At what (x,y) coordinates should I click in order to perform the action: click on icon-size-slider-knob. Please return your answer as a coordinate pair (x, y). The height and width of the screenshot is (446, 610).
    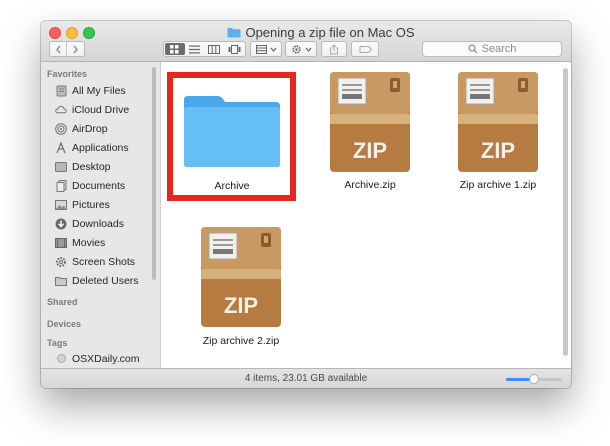
    Looking at the image, I should click on (534, 379).